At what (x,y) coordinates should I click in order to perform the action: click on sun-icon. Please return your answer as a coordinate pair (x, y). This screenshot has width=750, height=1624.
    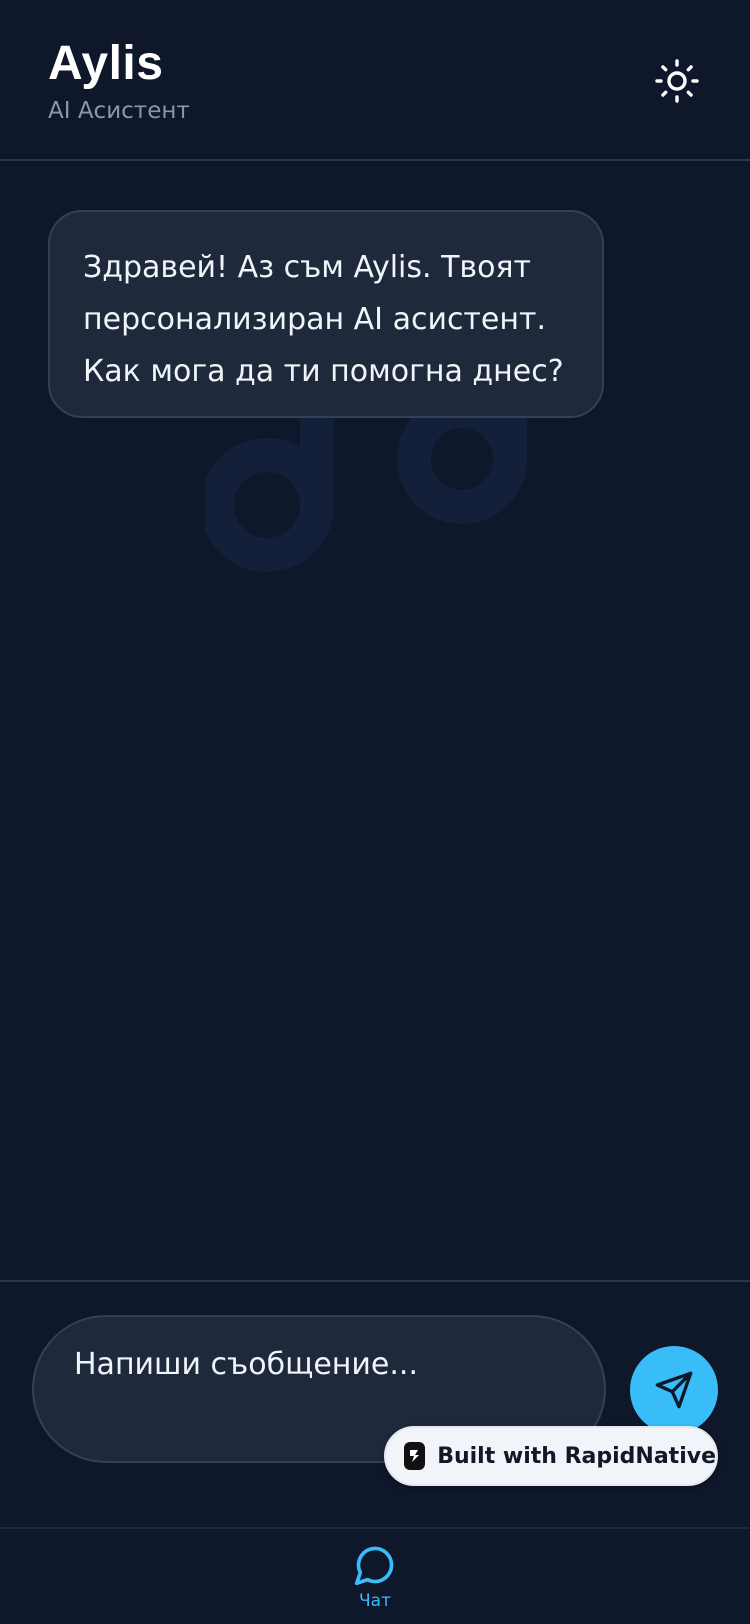
    Looking at the image, I should click on (677, 81).